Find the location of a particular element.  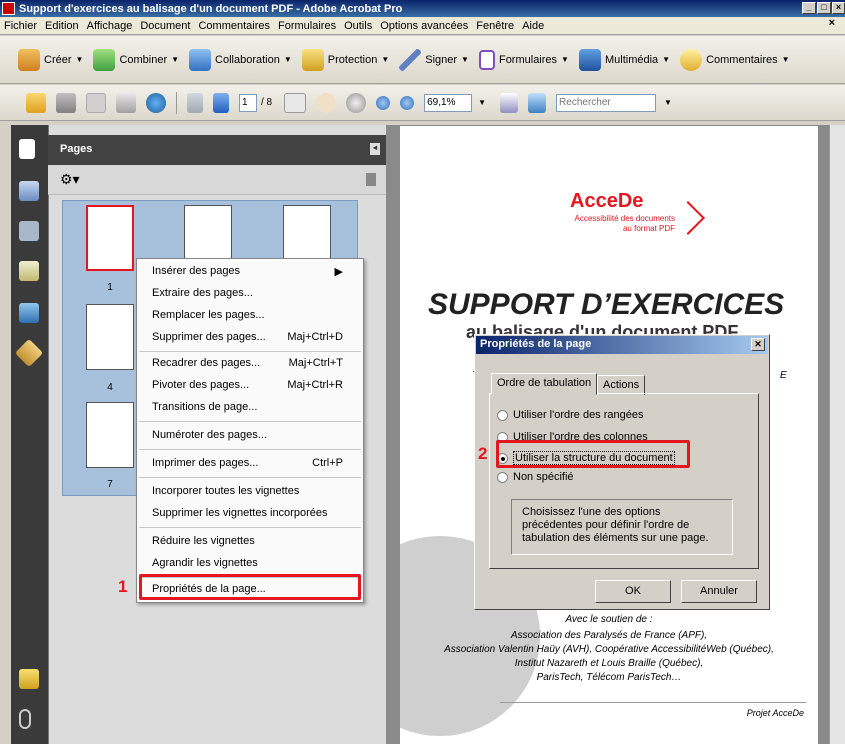

sign-button: Signer ▼ is located at coordinates (434, 59).